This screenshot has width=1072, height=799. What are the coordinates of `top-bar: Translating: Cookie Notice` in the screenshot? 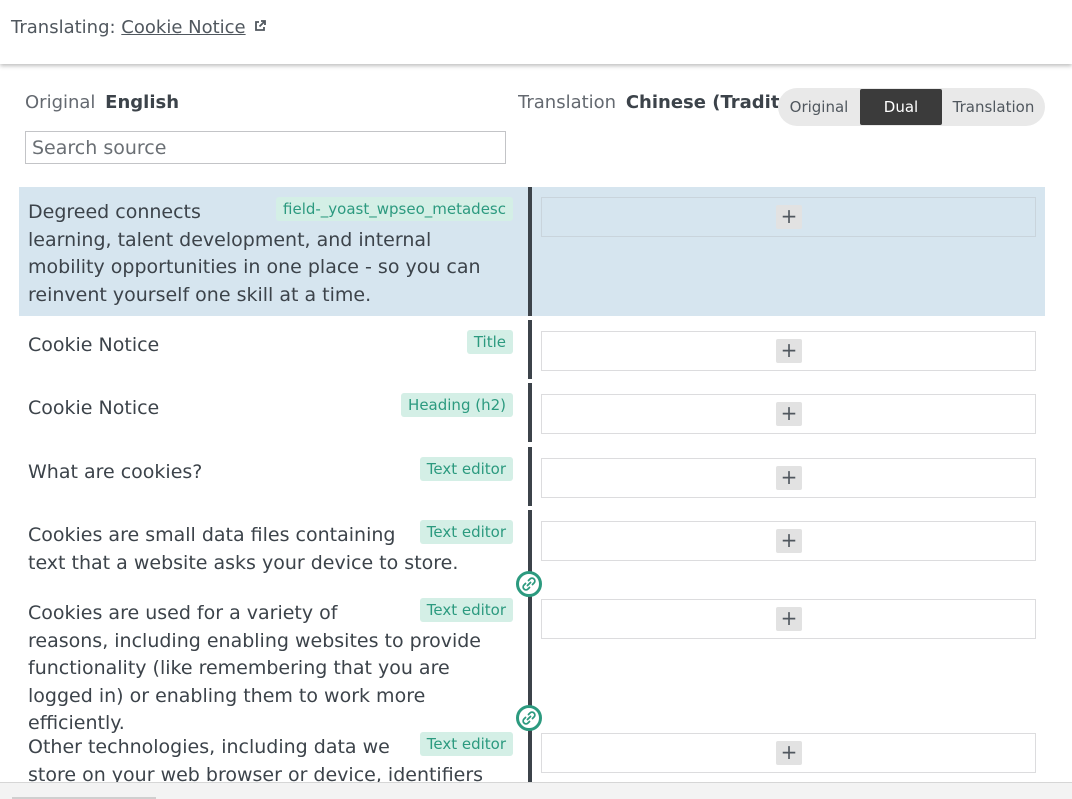 It's located at (536, 32).